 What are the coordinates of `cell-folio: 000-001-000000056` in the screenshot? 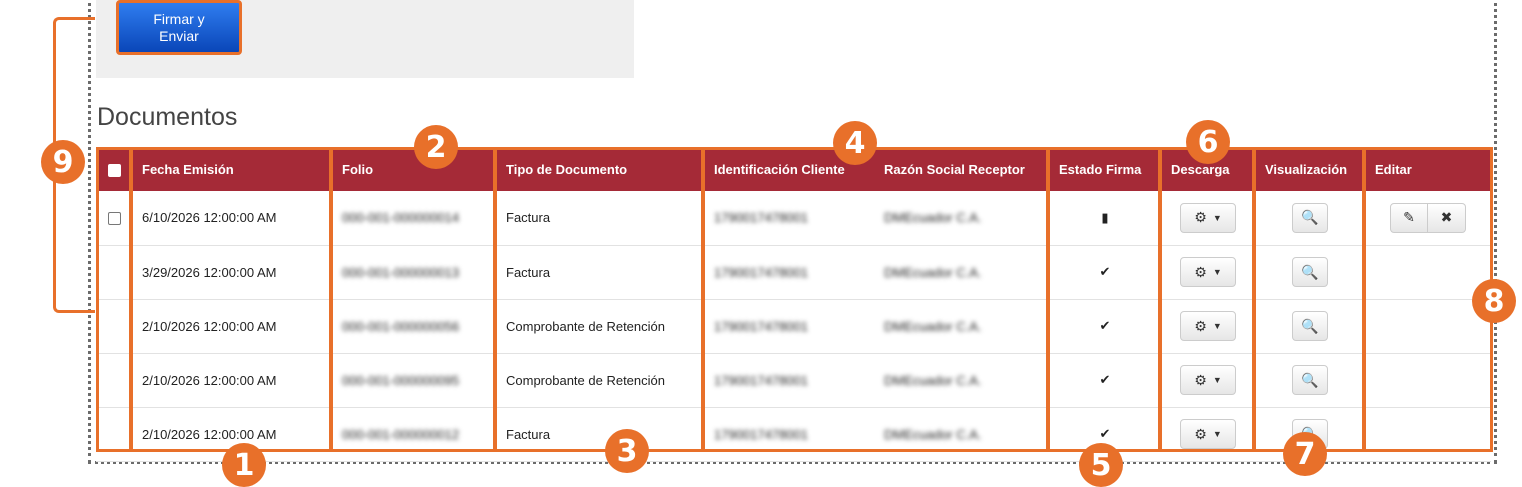 It's located at (414, 326).